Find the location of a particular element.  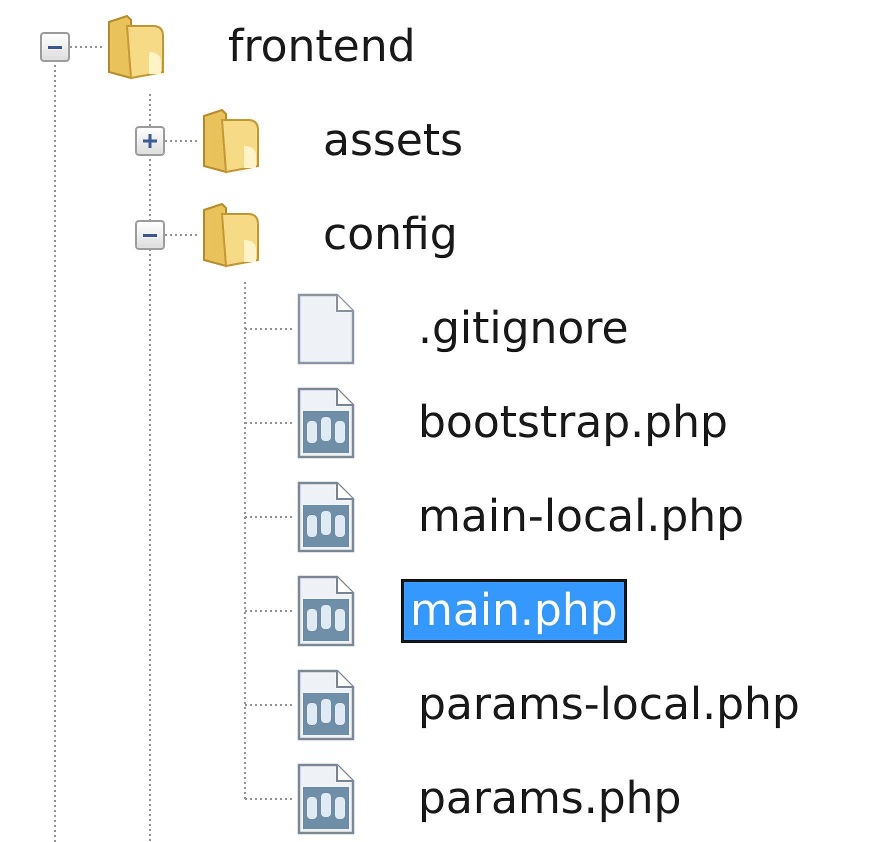

tree-item: frontend is located at coordinates (322, 47).